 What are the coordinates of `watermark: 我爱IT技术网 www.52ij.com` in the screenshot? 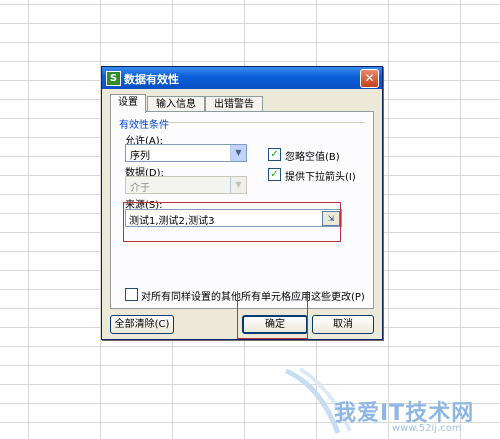 It's located at (390, 402).